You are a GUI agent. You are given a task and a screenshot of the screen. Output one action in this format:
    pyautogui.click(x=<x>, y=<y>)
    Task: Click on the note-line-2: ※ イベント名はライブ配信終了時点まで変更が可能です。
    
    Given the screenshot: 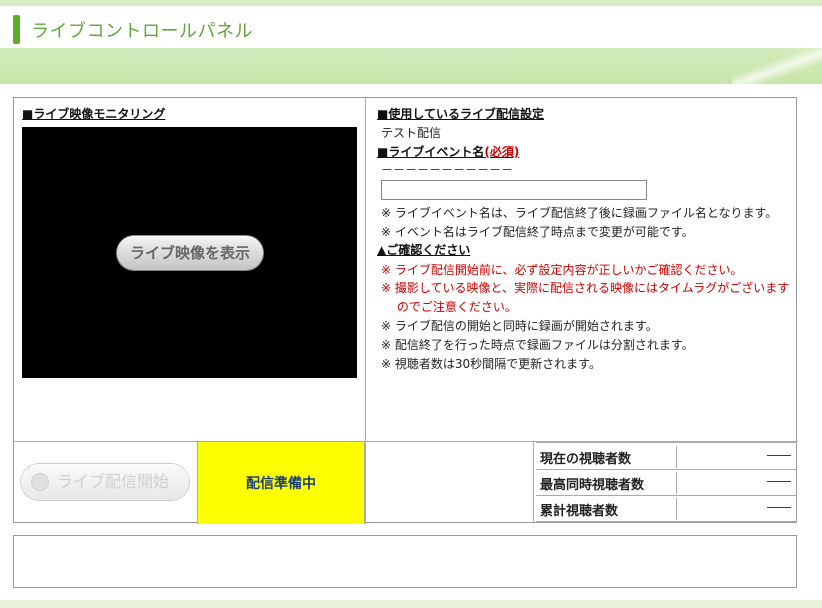 What is the action you would take?
    pyautogui.click(x=537, y=232)
    